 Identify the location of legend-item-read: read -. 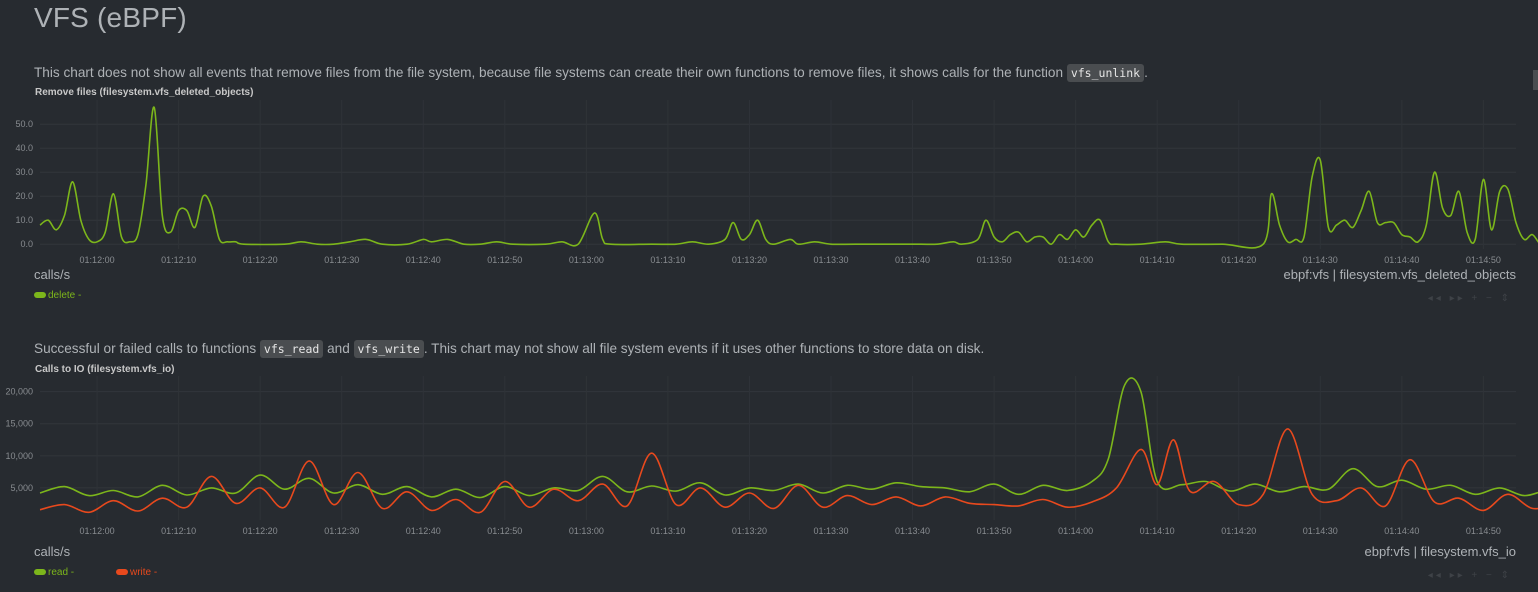
(54, 572).